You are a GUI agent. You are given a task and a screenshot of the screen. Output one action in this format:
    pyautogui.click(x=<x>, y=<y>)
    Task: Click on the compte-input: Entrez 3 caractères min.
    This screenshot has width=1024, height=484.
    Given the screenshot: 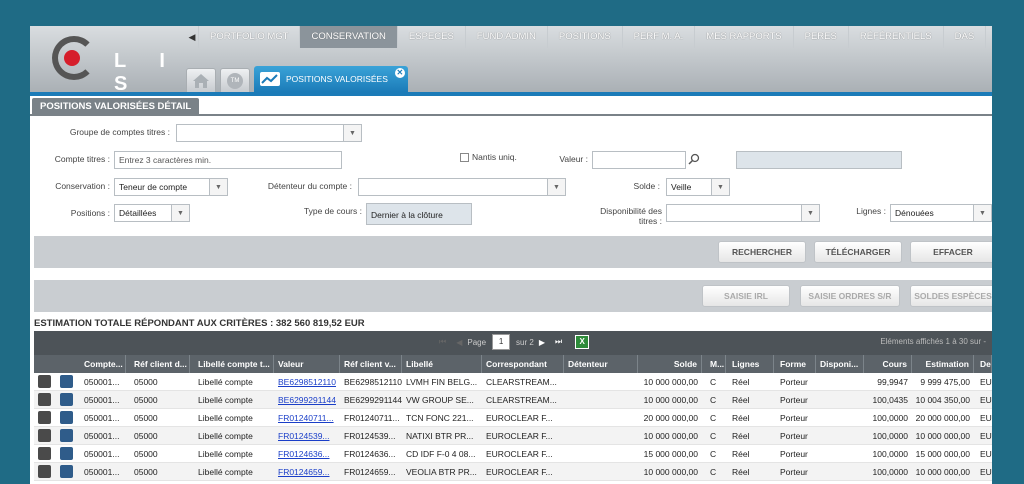 What is the action you would take?
    pyautogui.click(x=228, y=160)
    